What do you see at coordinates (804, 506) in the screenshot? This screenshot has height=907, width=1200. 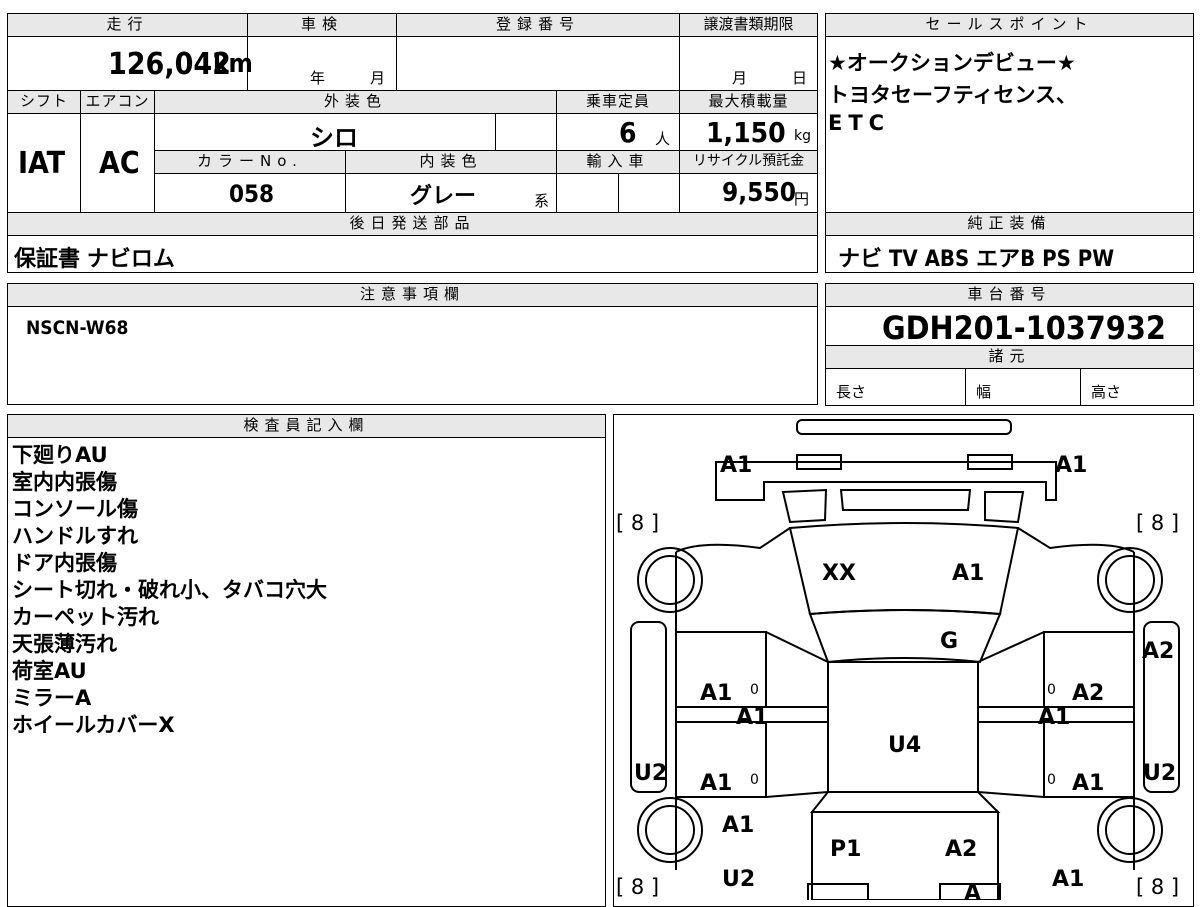 I see `hood-shape` at bounding box center [804, 506].